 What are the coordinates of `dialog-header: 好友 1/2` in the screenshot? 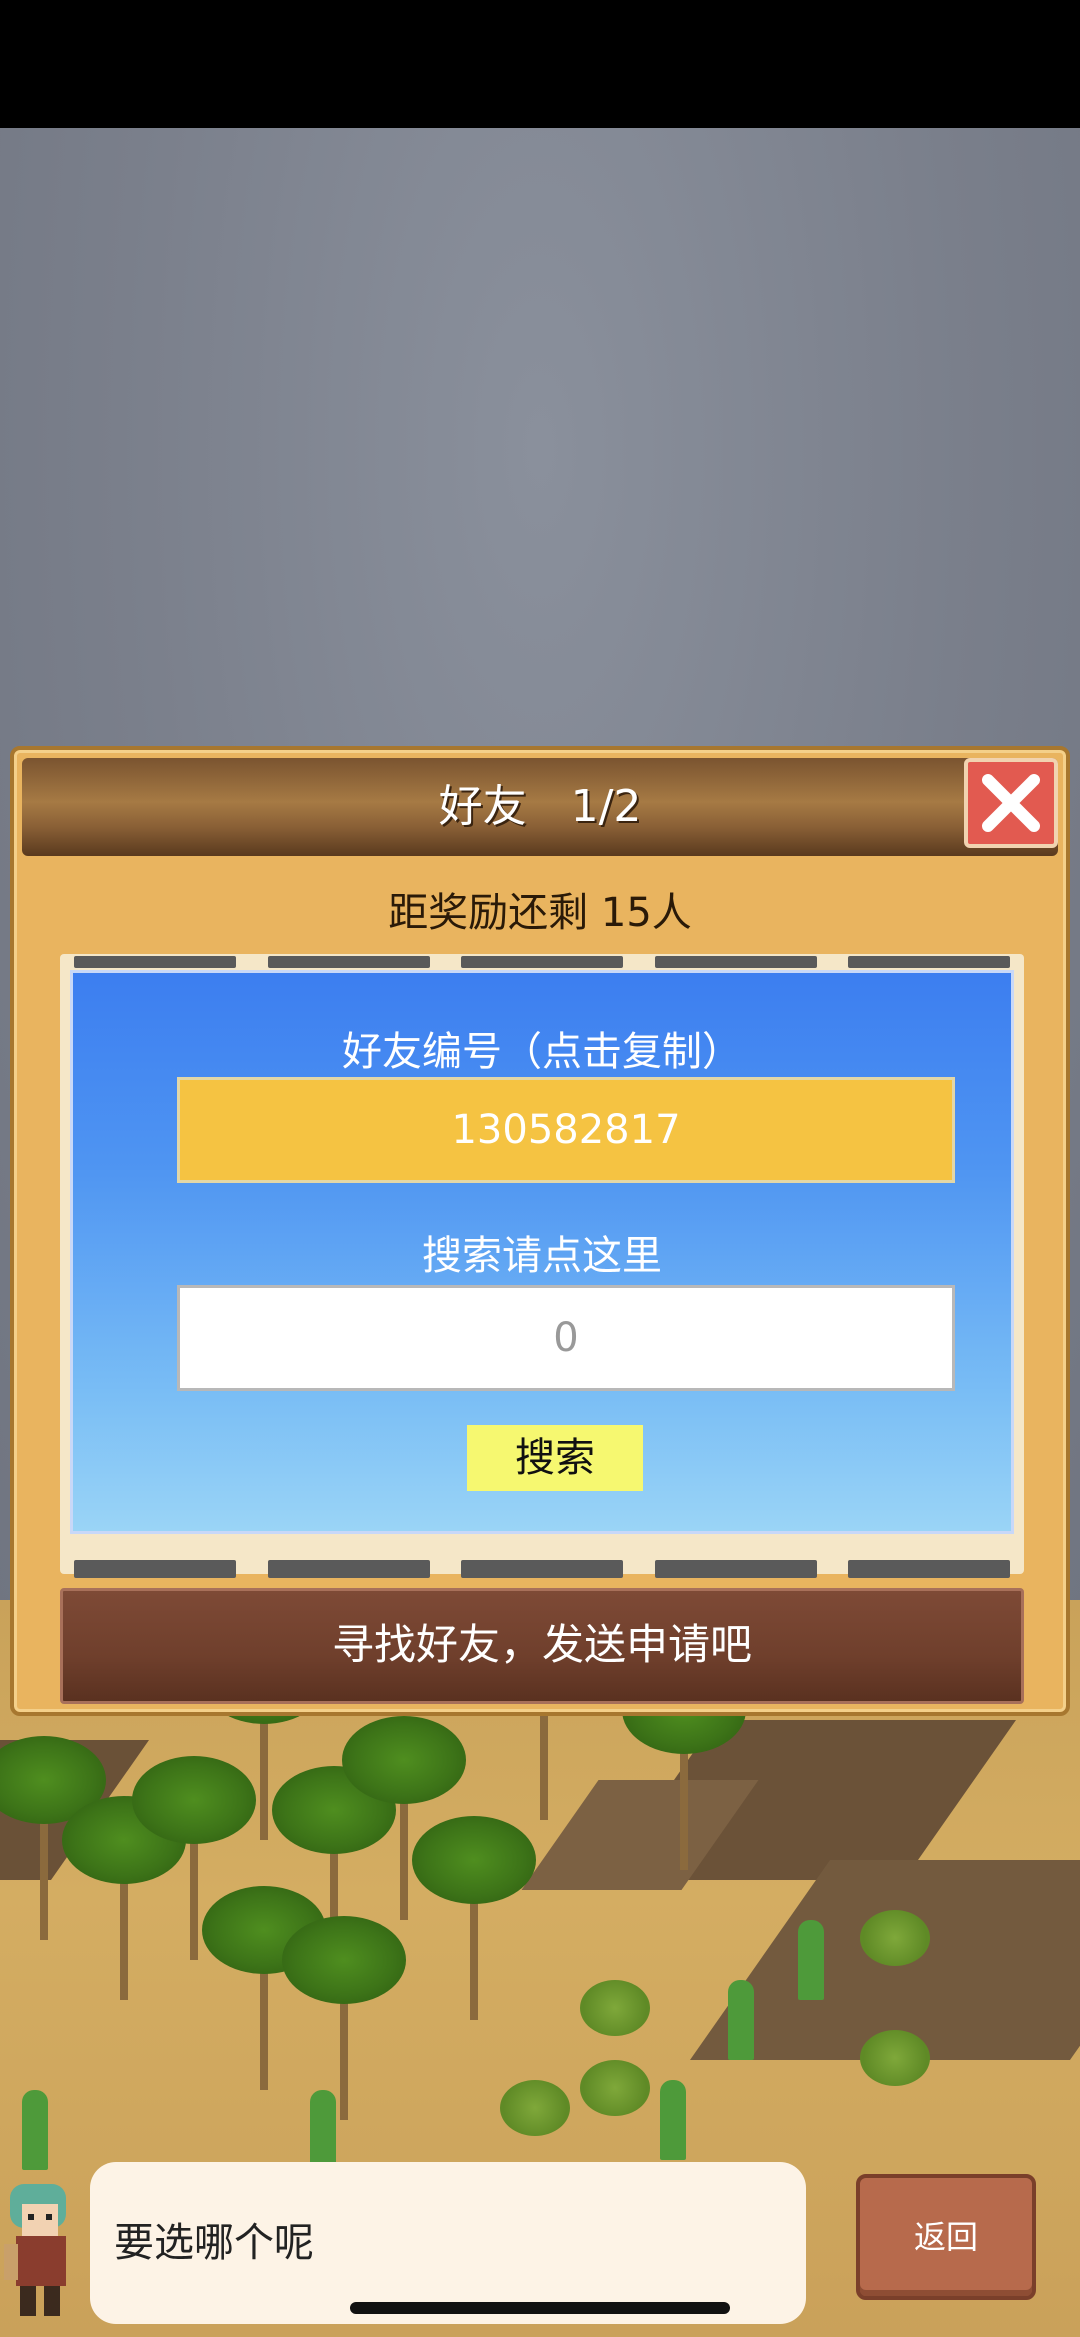 It's located at (540, 807).